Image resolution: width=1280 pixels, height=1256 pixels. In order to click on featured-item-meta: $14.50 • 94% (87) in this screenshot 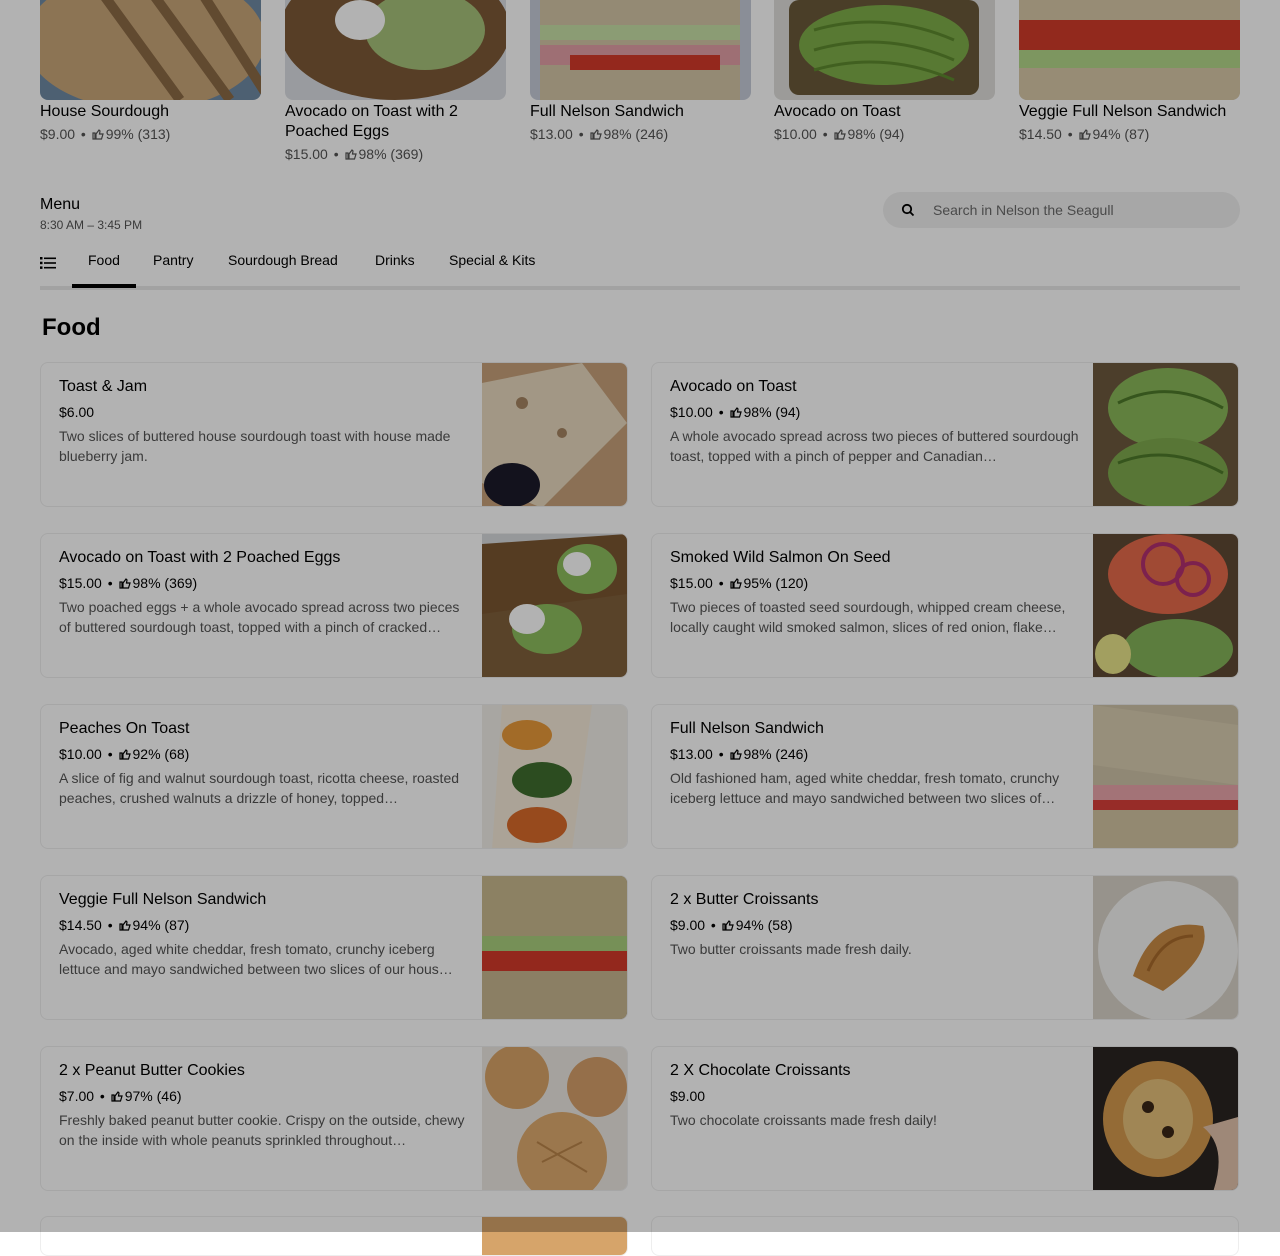, I will do `click(1084, 134)`.